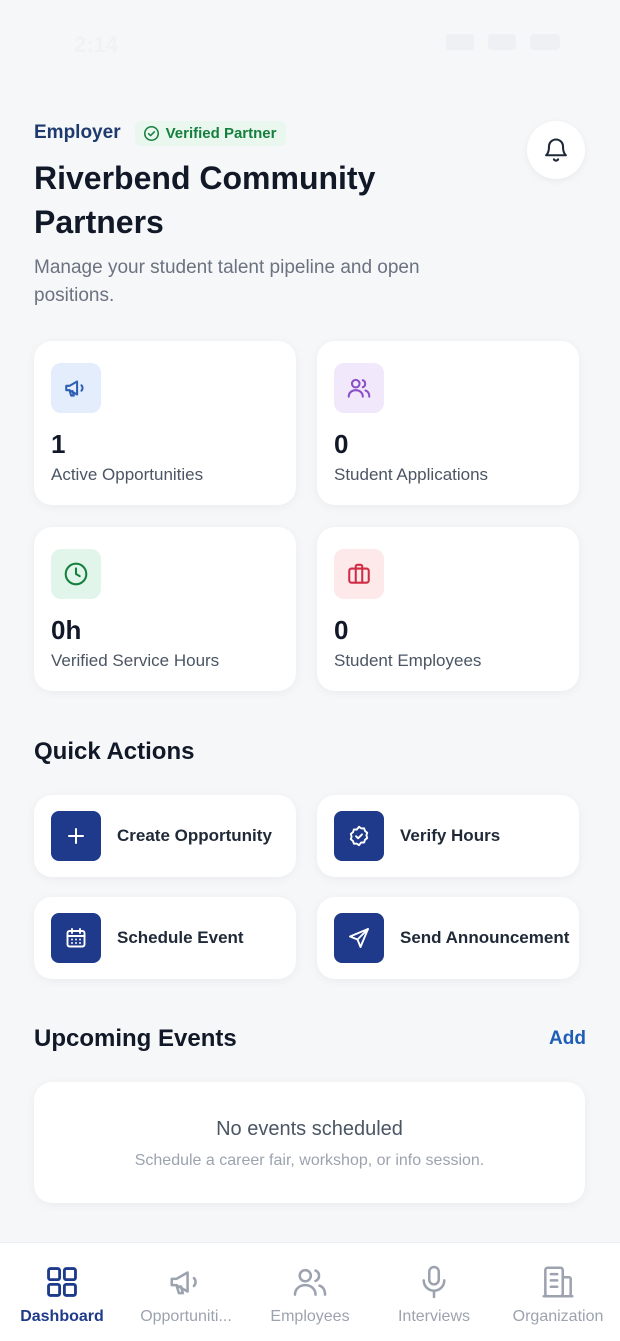 This screenshot has height=1341, width=620. I want to click on clock-icon, so click(76, 574).